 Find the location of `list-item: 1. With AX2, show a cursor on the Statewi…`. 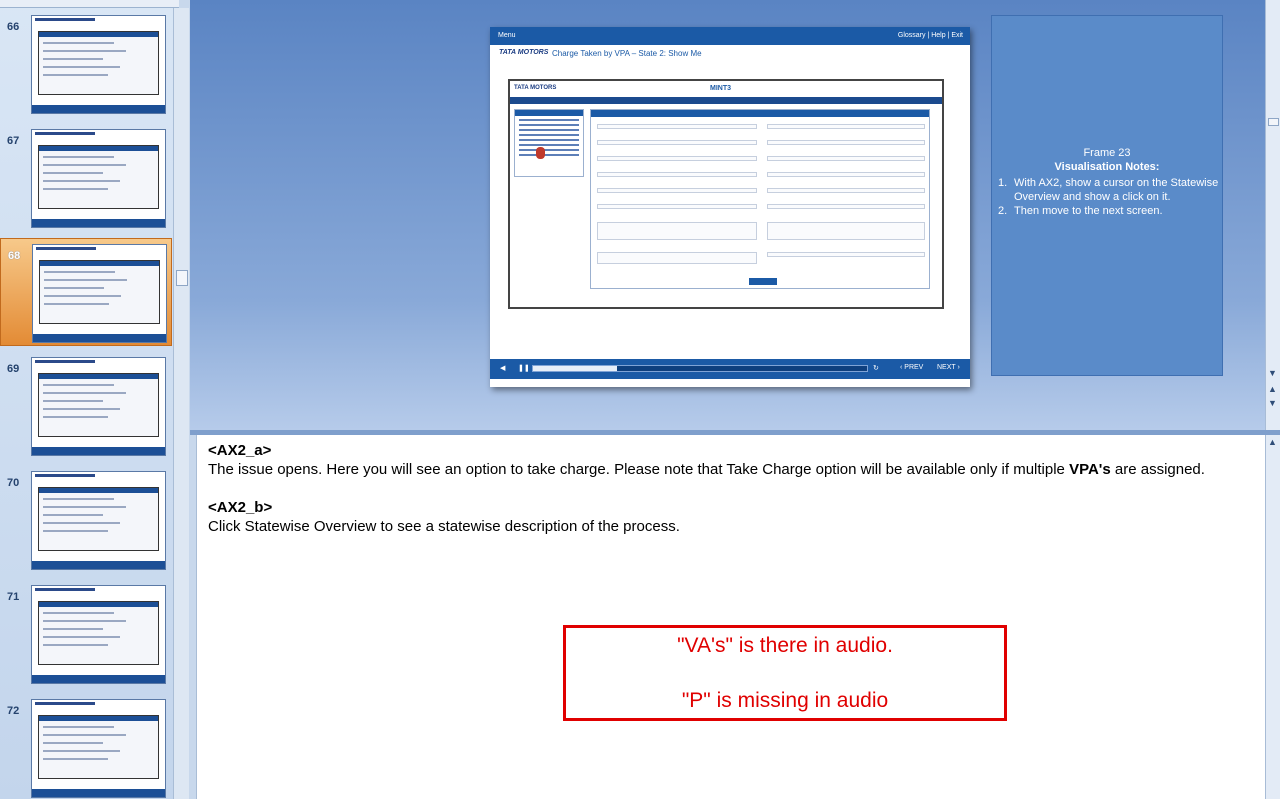

list-item: 1. With AX2, show a cursor on the Statewi… is located at coordinates (1108, 190).